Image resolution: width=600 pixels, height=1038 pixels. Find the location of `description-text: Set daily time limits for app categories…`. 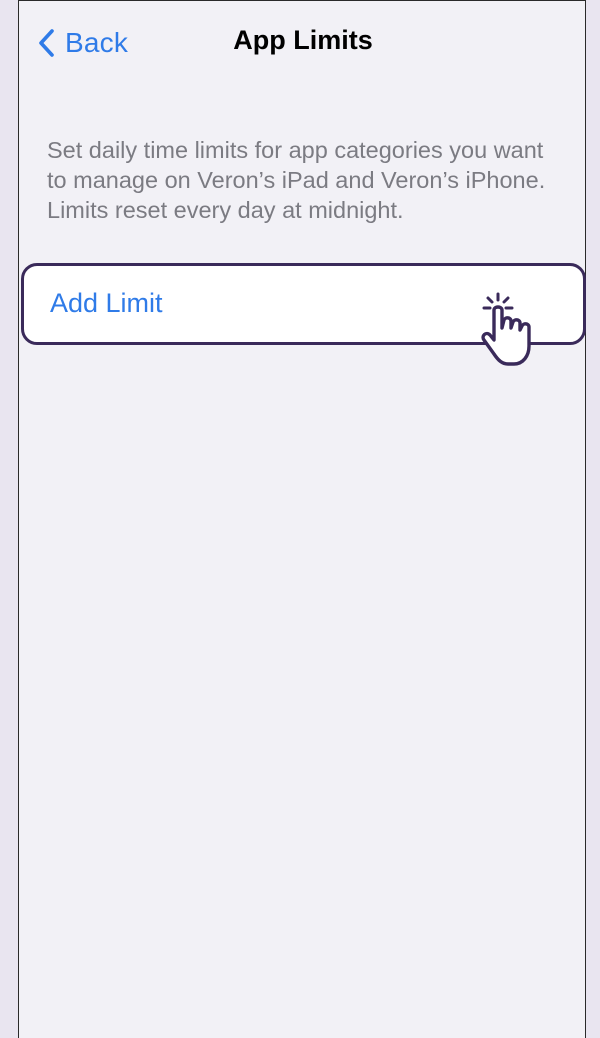

description-text: Set daily time limits for app categories… is located at coordinates (296, 180).